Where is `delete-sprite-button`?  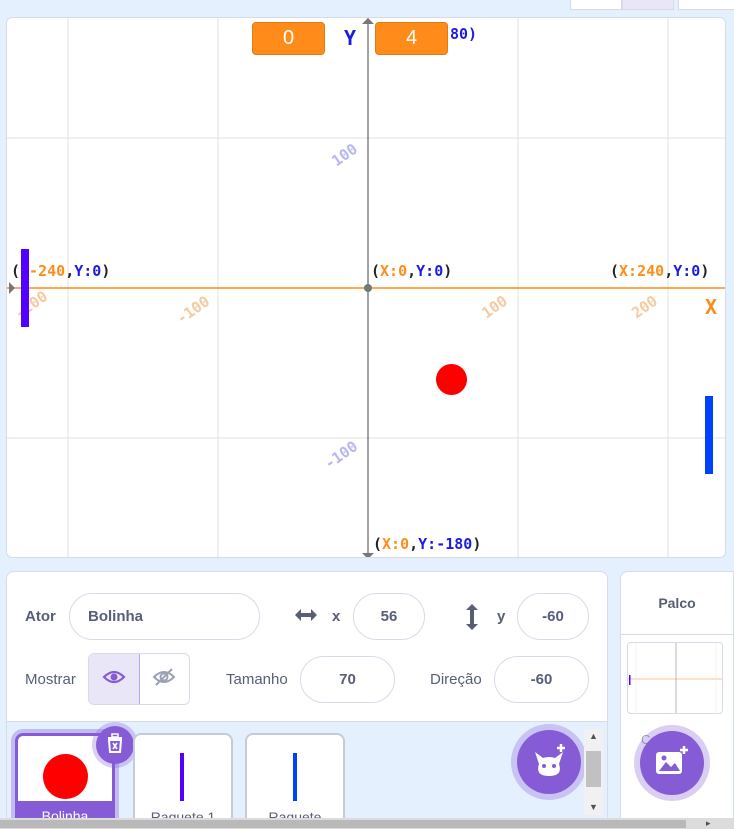
delete-sprite-button is located at coordinates (115, 745).